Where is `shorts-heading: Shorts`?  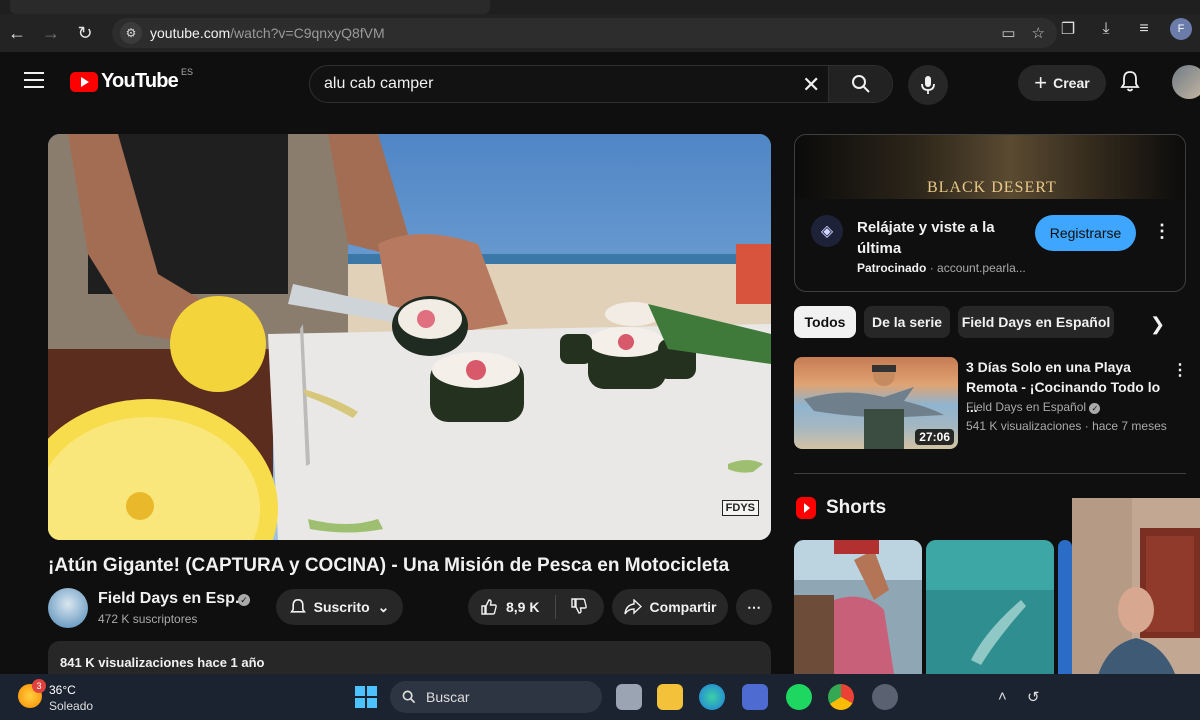
shorts-heading: Shorts is located at coordinates (856, 507).